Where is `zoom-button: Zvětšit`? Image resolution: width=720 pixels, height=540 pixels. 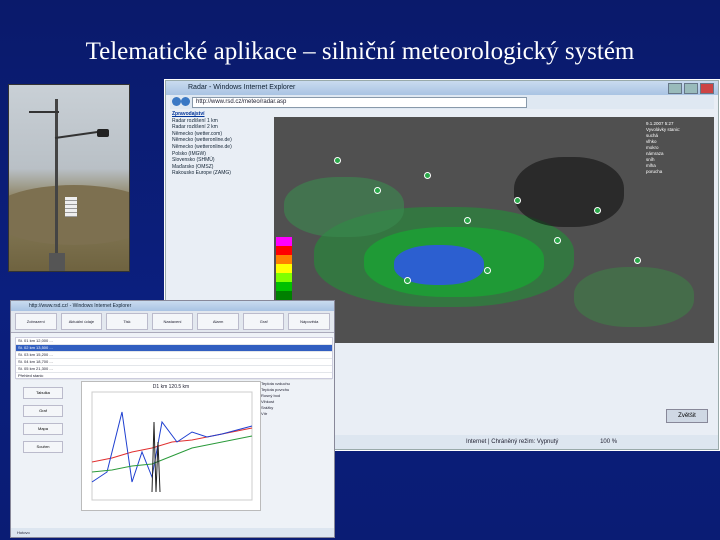 zoom-button: Zvětšit is located at coordinates (687, 416).